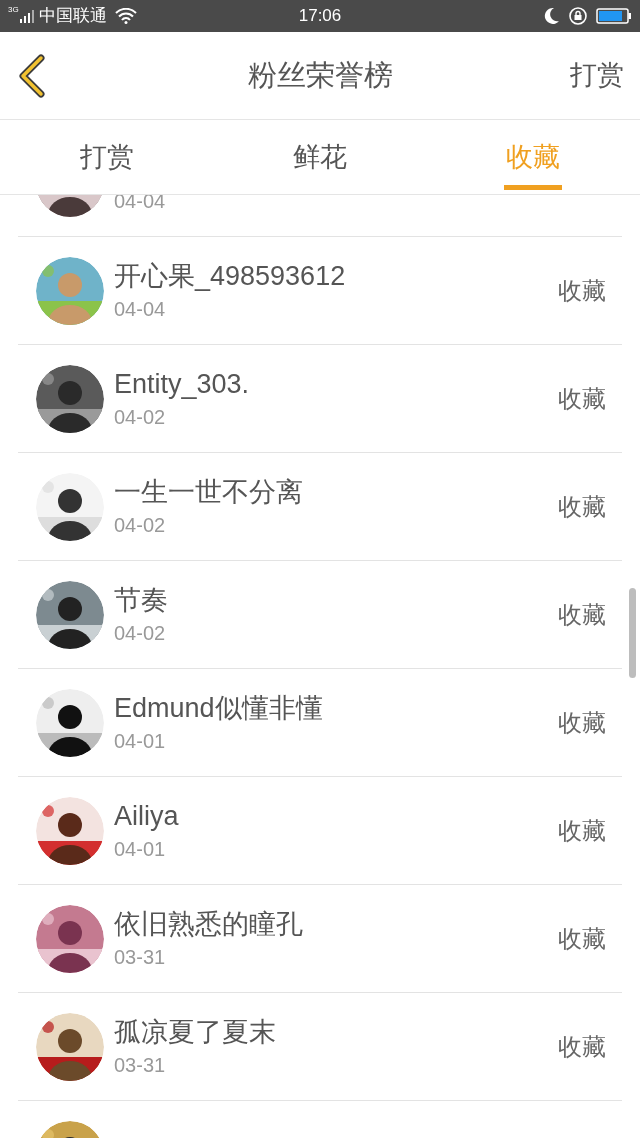  I want to click on reward-button: 打赏, so click(597, 75).